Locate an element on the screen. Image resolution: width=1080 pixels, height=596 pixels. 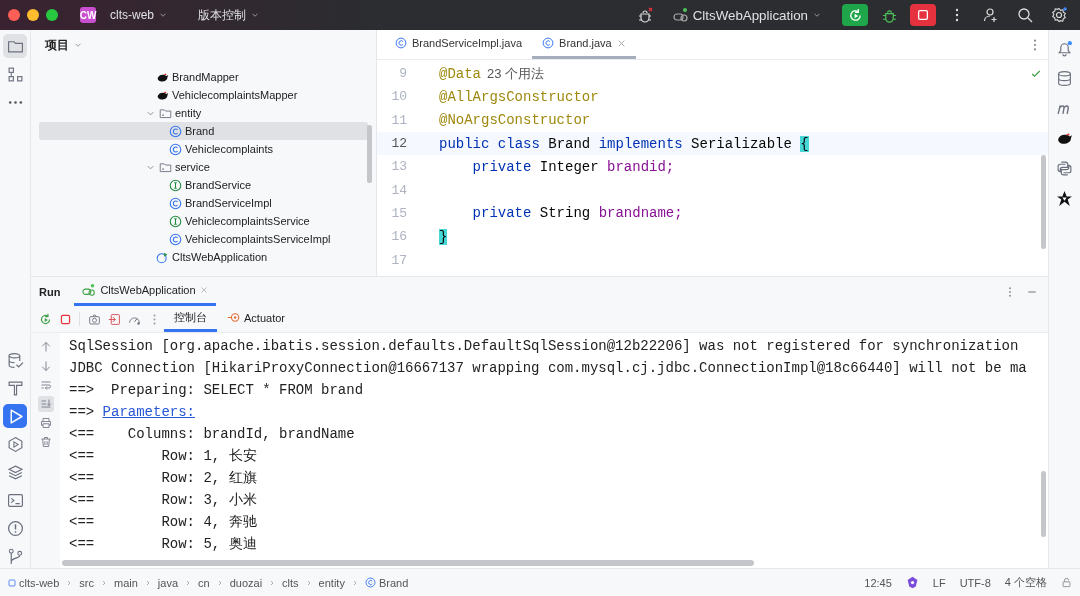
console-line: <== Row: 2, 红旗 is located at coordinates (163, 478).